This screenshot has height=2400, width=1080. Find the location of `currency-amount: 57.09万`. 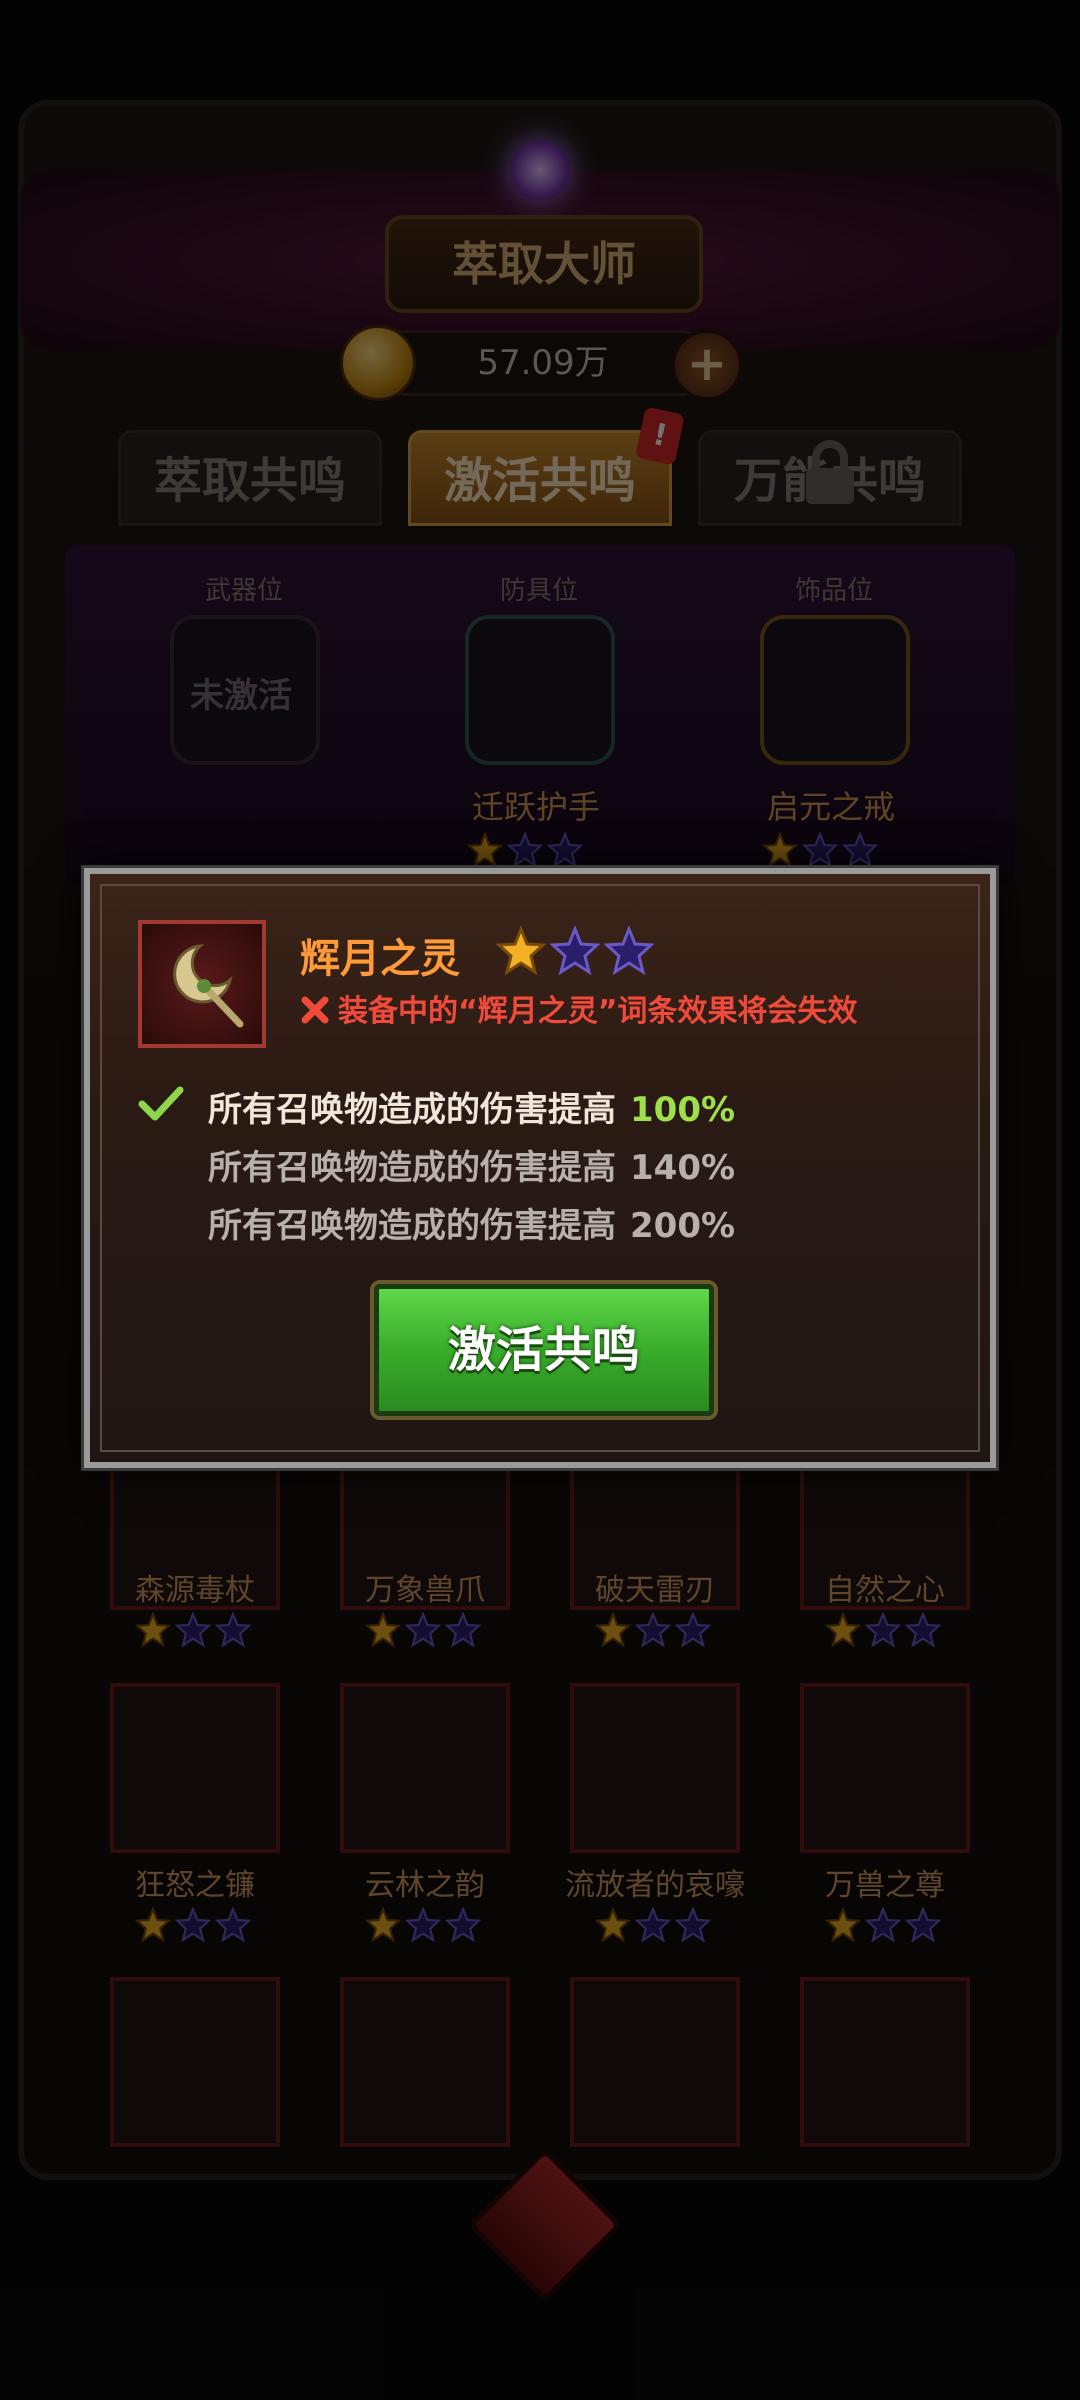

currency-amount: 57.09万 is located at coordinates (543, 363).